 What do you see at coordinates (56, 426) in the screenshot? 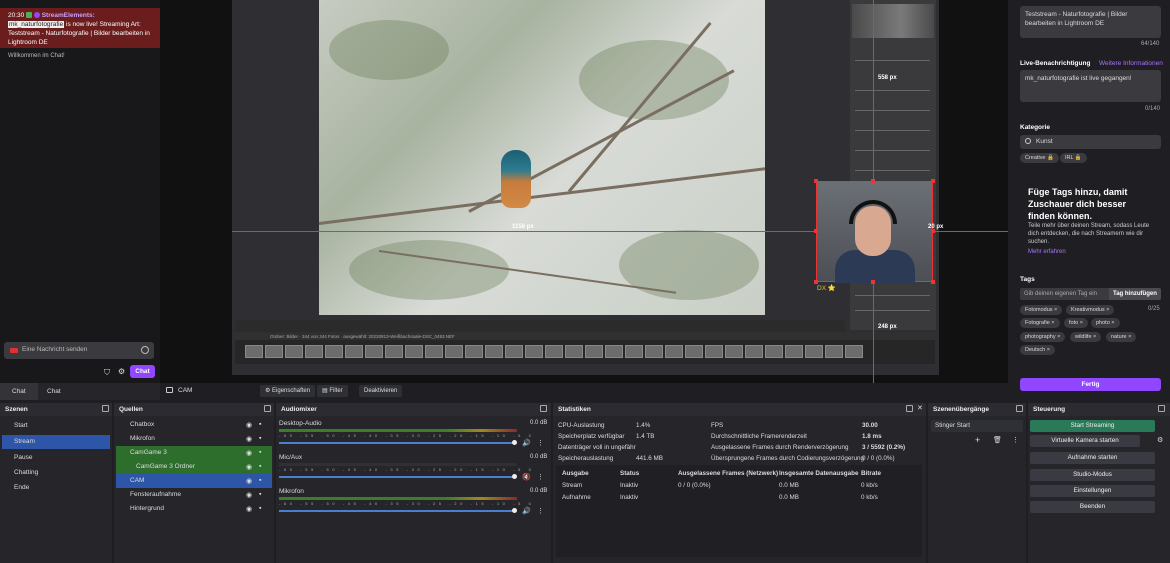
I see `scene-item: Start` at bounding box center [56, 426].